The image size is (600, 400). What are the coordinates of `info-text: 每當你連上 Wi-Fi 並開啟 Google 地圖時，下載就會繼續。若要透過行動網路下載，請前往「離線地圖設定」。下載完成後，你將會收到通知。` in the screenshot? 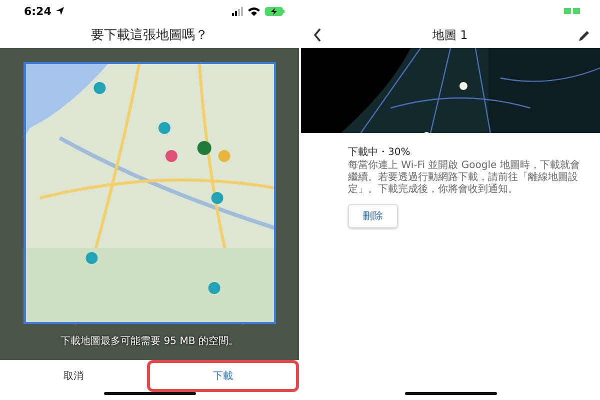 It's located at (464, 178).